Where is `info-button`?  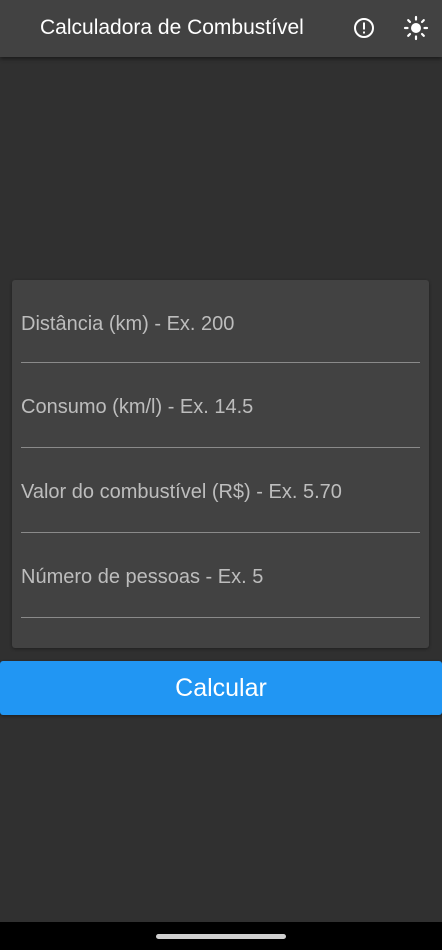 info-button is located at coordinates (364, 28).